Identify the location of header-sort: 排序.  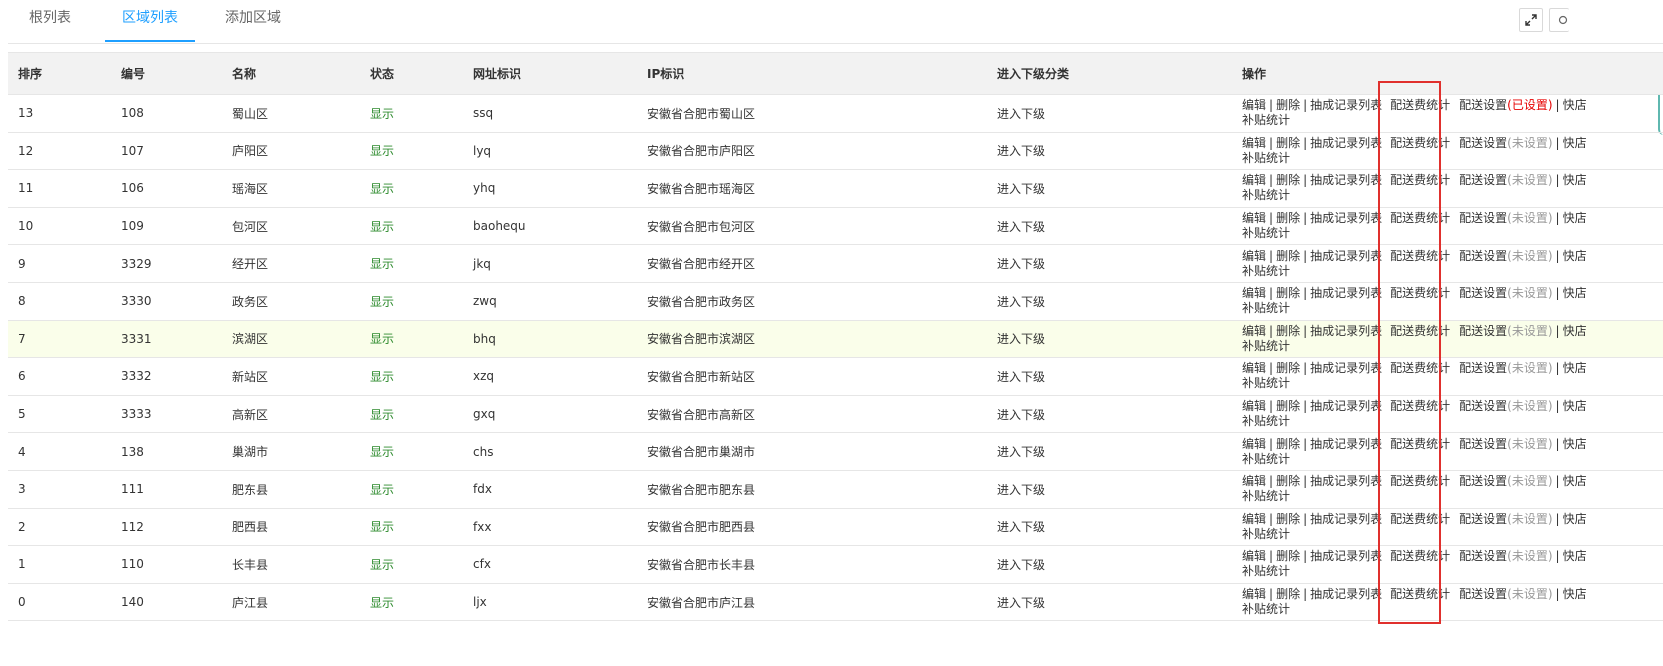
(59, 73).